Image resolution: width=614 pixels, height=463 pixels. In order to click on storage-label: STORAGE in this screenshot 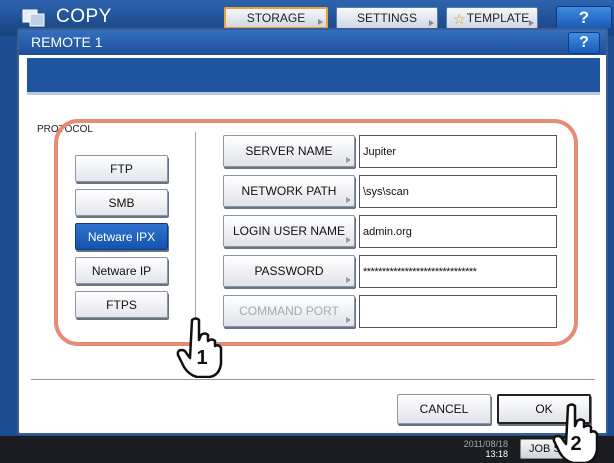, I will do `click(276, 18)`.